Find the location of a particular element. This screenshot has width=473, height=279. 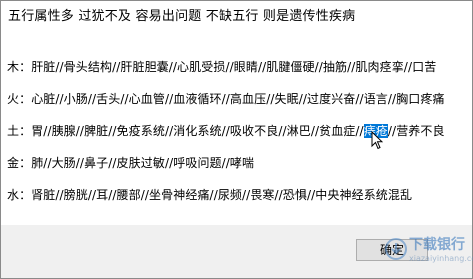

line-earth-after: //营养不良 is located at coordinates (416, 131).